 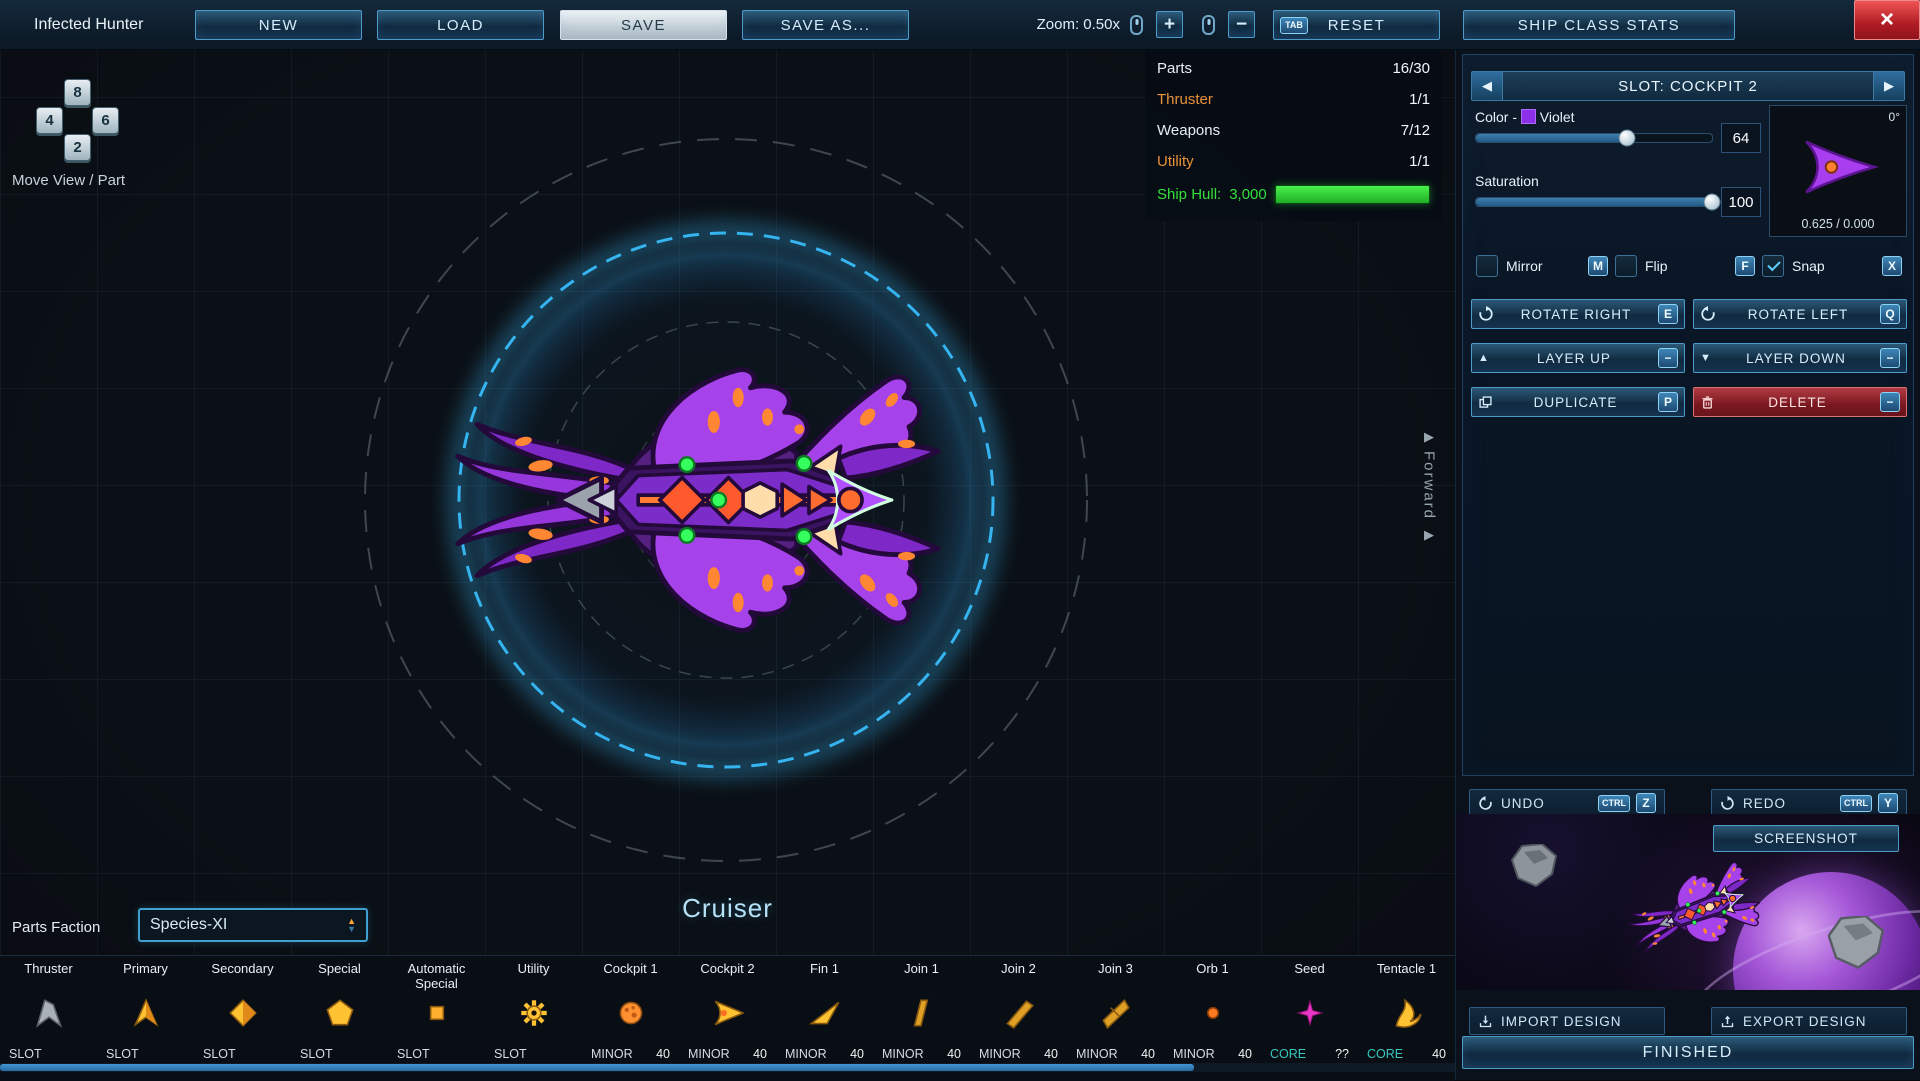 I want to click on ship-name: Infected Hunter, so click(x=89, y=24).